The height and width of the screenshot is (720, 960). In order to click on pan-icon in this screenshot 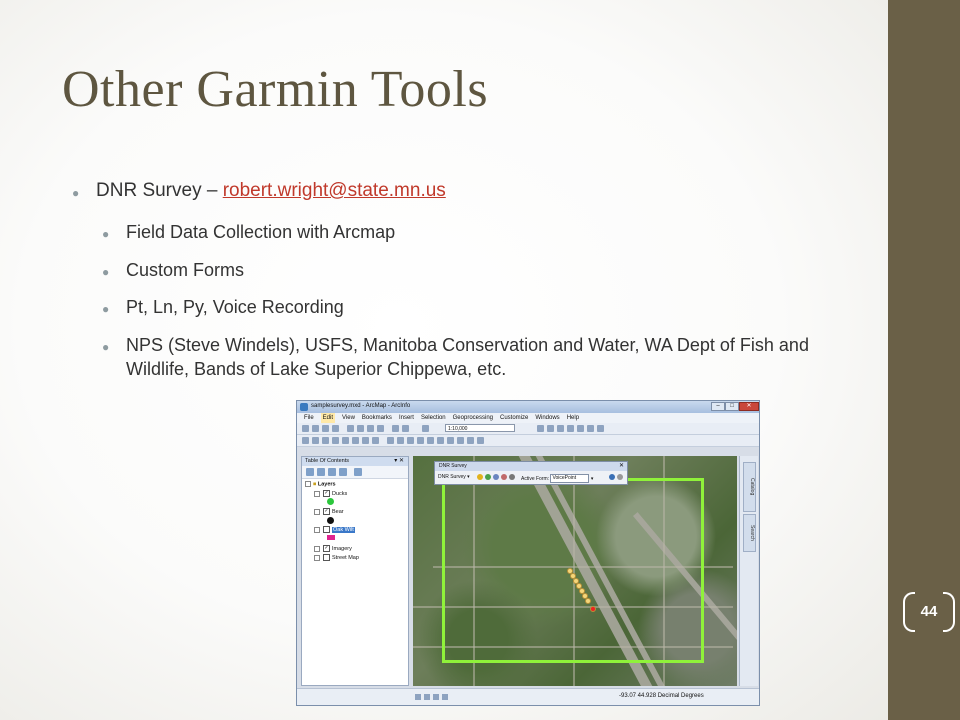, I will do `click(325, 440)`.